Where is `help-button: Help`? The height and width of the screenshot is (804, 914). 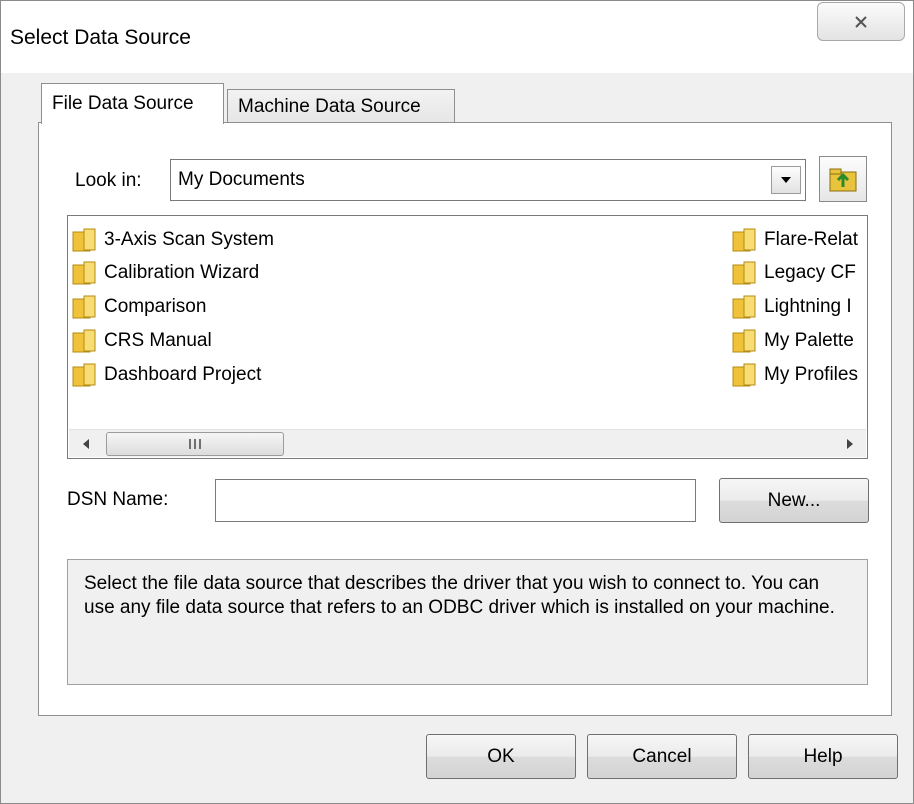
help-button: Help is located at coordinates (823, 756).